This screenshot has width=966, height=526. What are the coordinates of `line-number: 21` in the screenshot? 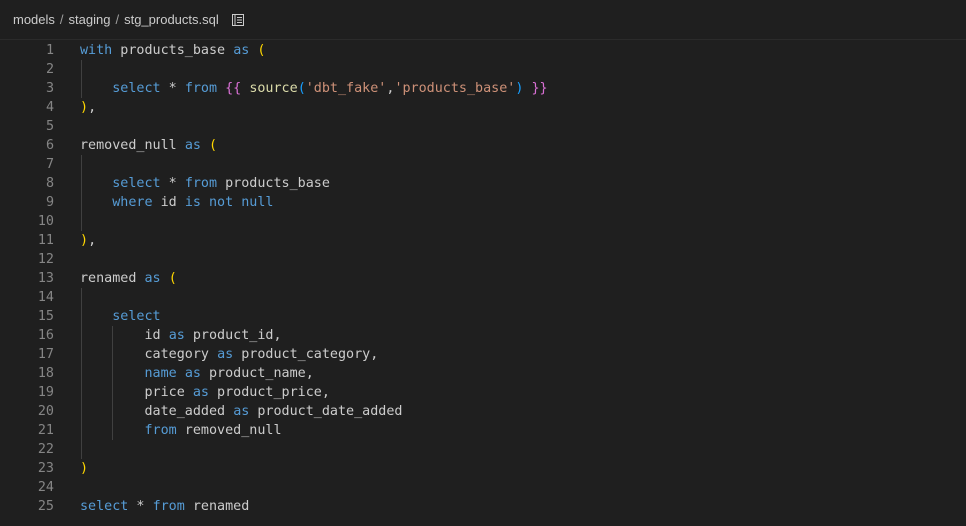 It's located at (45, 430).